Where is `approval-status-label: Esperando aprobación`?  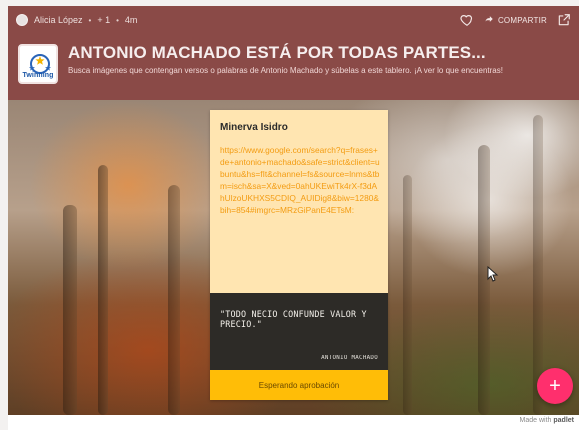
approval-status-label: Esperando aprobación is located at coordinates (299, 385).